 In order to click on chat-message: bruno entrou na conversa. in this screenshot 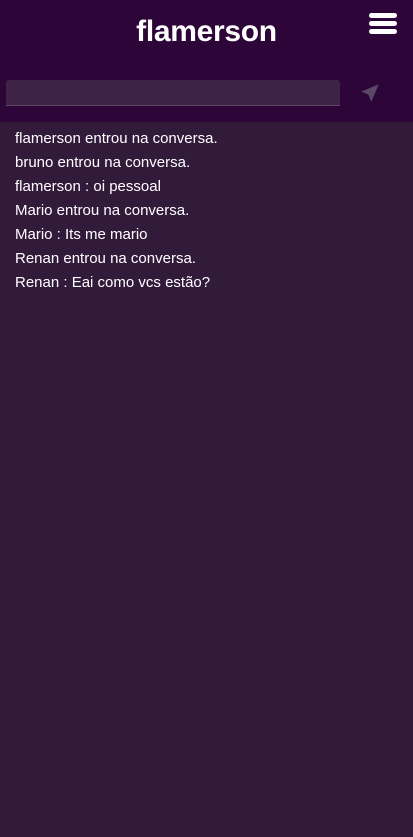, I will do `click(103, 162)`.